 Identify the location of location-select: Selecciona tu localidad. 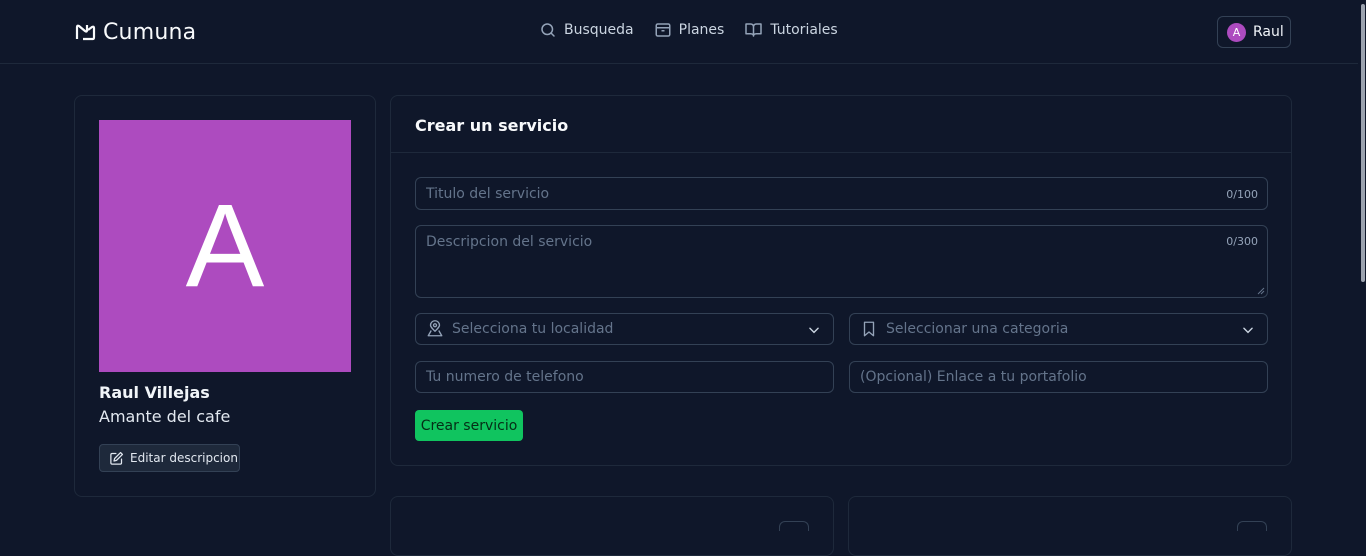
(624, 329).